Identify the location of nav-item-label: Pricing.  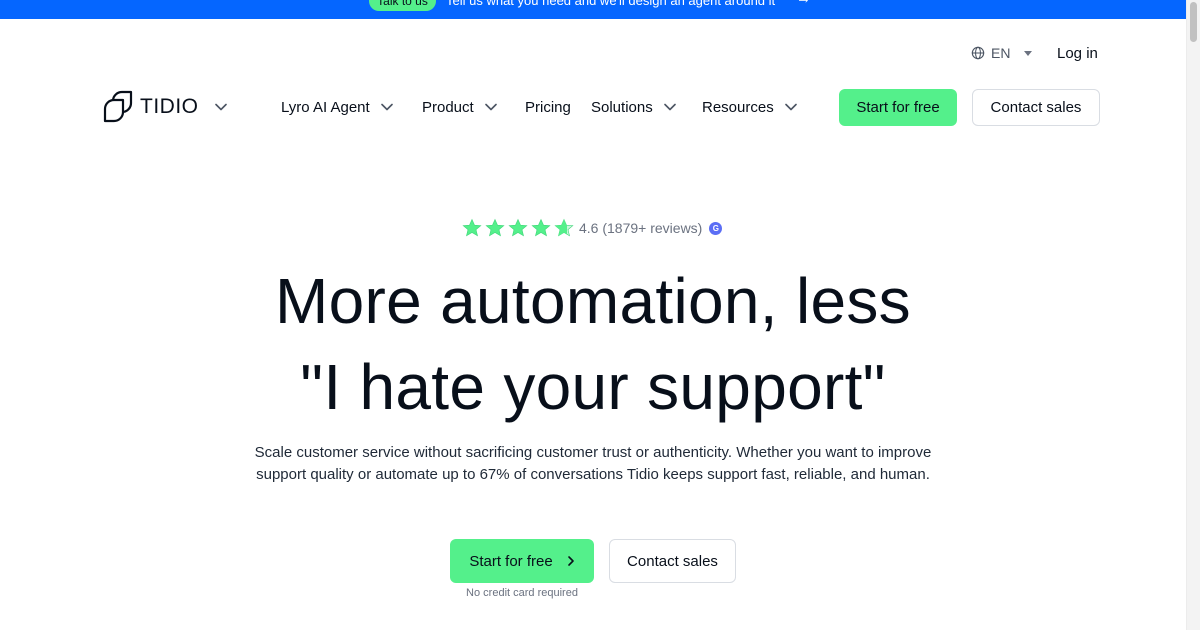
(548, 107).